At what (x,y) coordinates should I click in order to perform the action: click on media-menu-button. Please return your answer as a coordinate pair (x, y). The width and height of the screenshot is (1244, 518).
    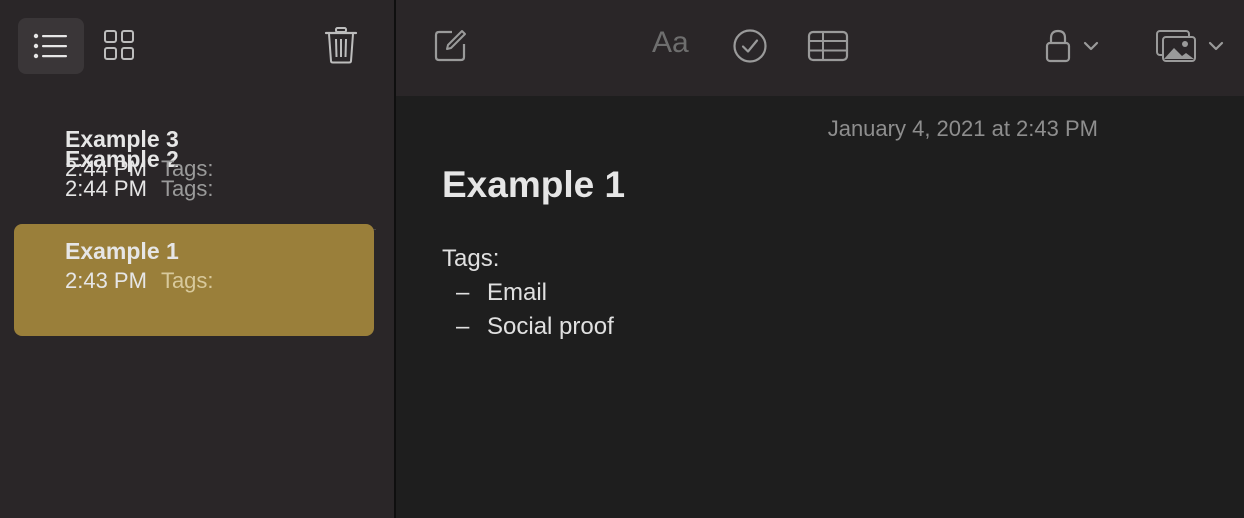
    Looking at the image, I should click on (1190, 46).